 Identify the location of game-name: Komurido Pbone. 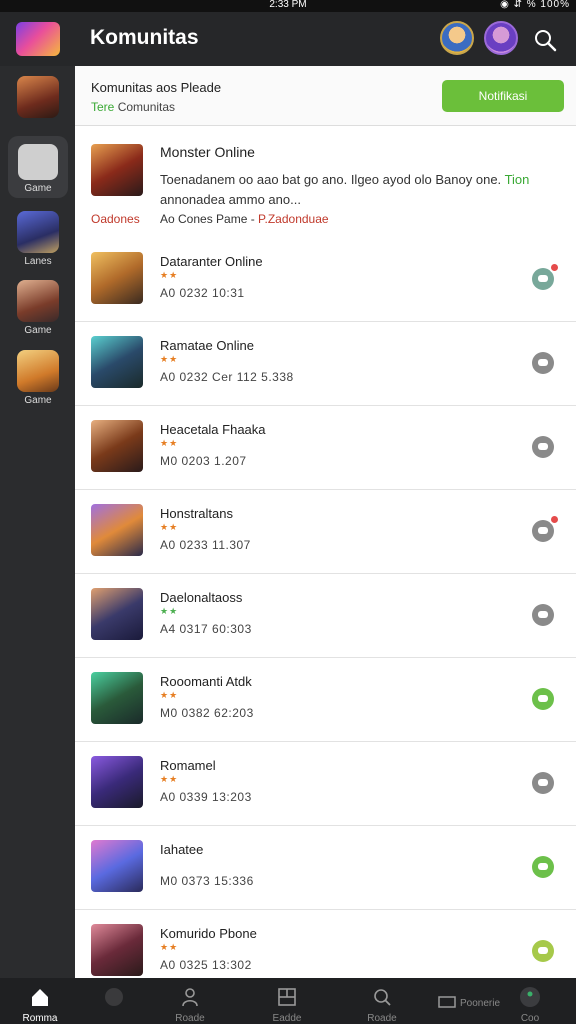
(208, 933).